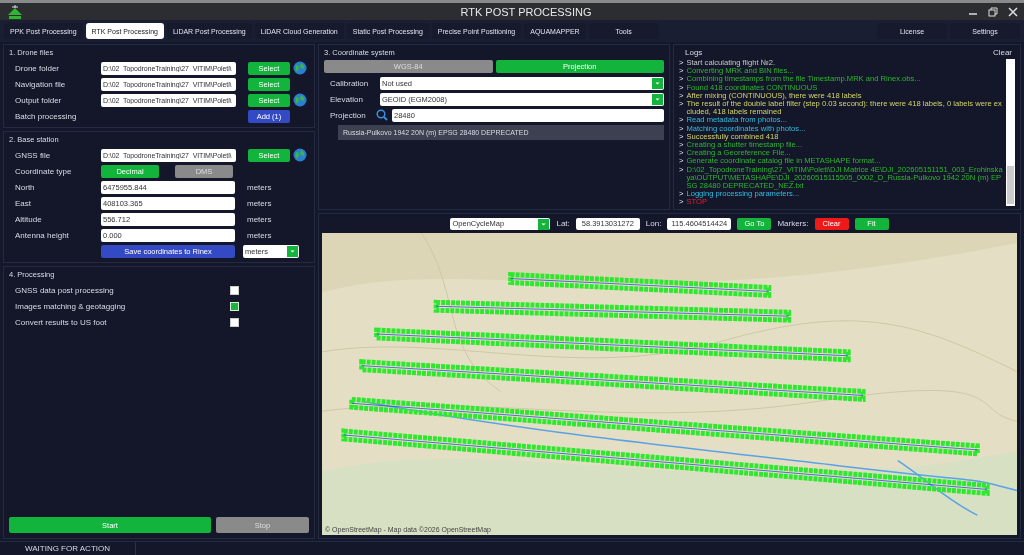  What do you see at coordinates (28, 219) in the screenshot?
I see `field-label: Altitude` at bounding box center [28, 219].